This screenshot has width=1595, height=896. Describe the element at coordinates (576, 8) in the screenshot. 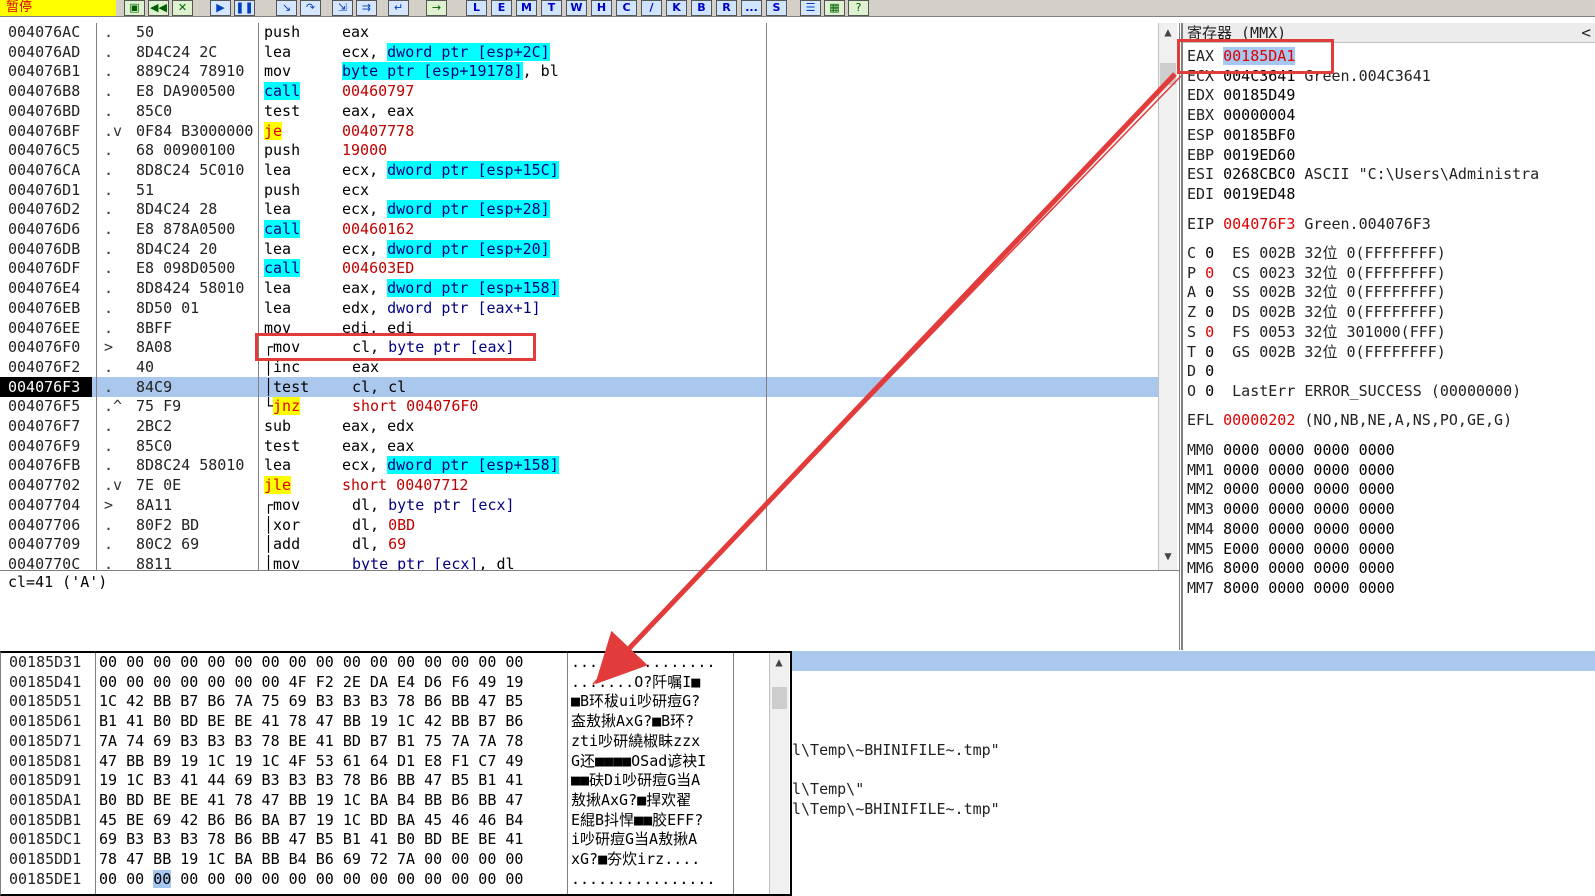

I see `toolbar-button-4: W` at that location.